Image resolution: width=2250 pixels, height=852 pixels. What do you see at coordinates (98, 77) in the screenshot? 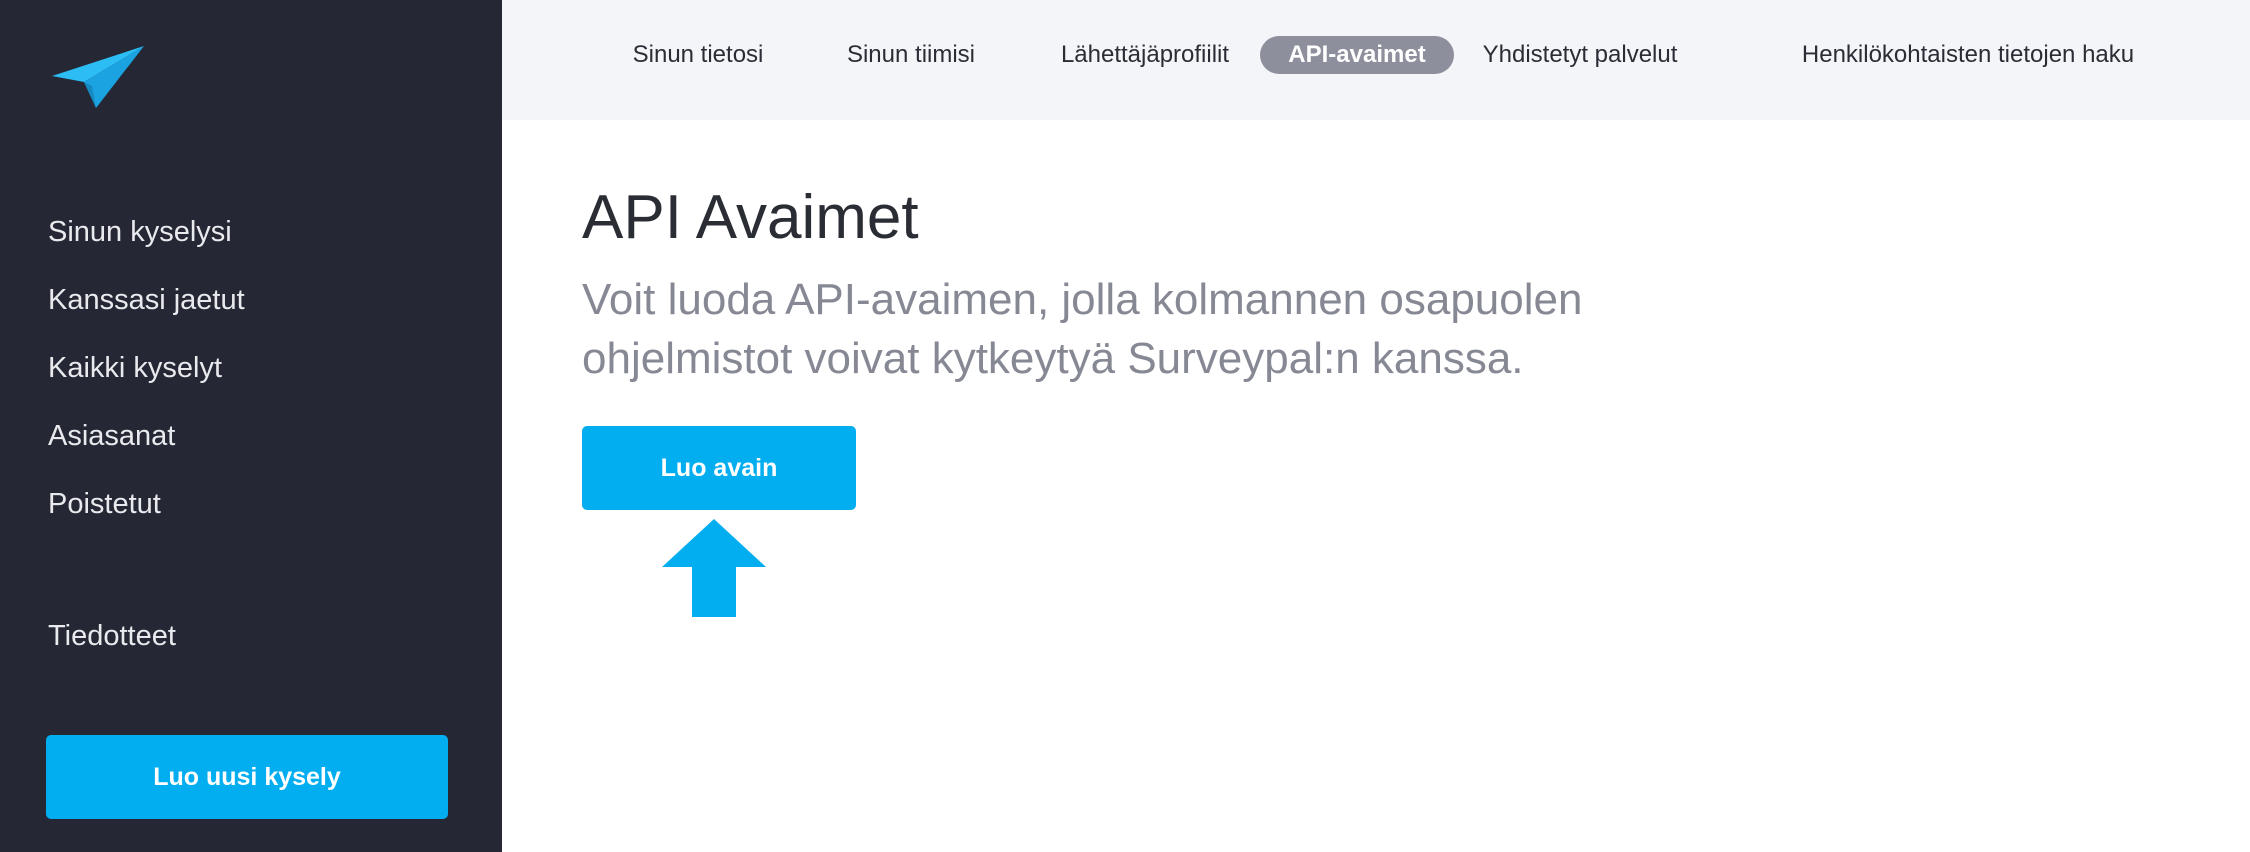
I see `paper-plane-icon` at bounding box center [98, 77].